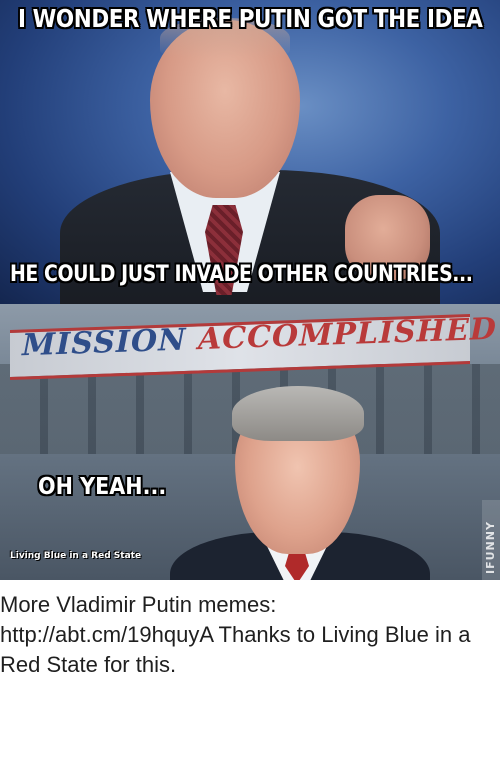 The image size is (500, 774). Describe the element at coordinates (76, 556) in the screenshot. I see `credit-text: Living Blue in a Red State` at that location.